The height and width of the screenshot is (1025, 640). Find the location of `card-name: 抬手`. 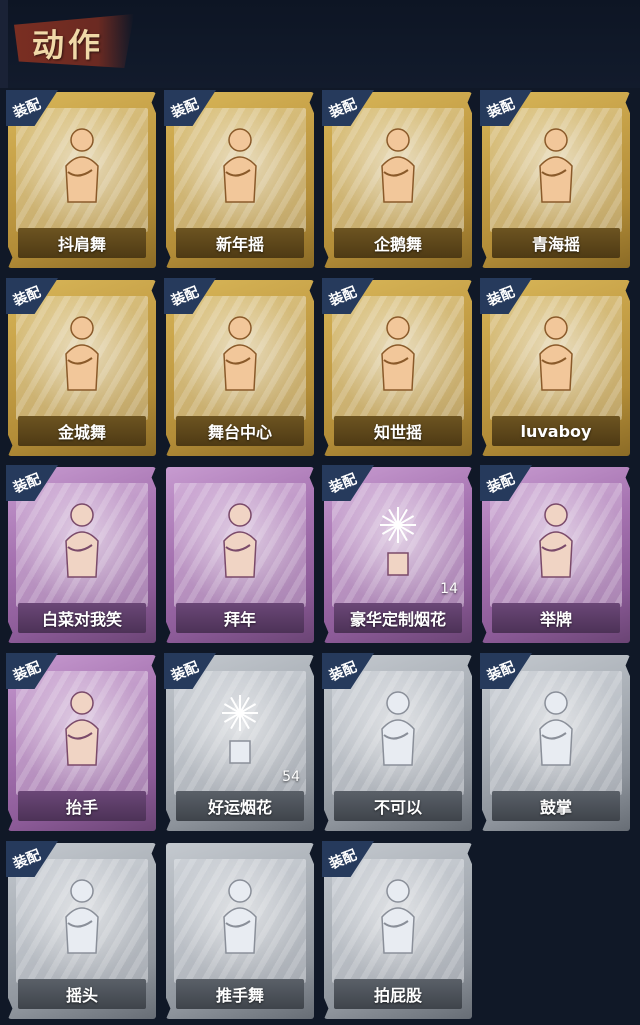

card-name: 抬手 is located at coordinates (82, 806).